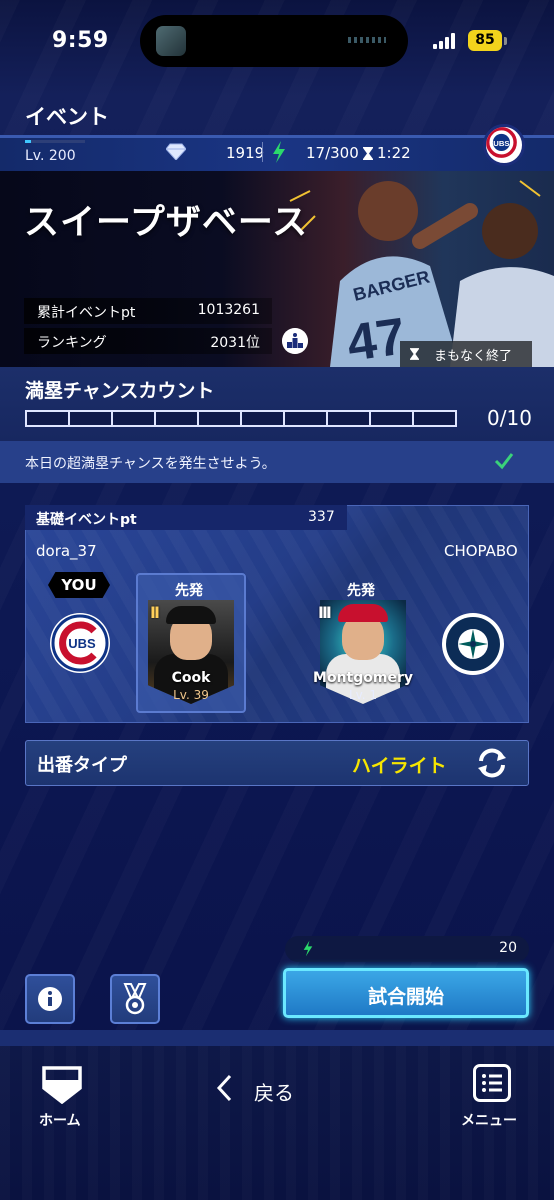 The image size is (554, 1200). What do you see at coordinates (421, 273) in the screenshot?
I see `player-art-image: BARGER 47` at bounding box center [421, 273].